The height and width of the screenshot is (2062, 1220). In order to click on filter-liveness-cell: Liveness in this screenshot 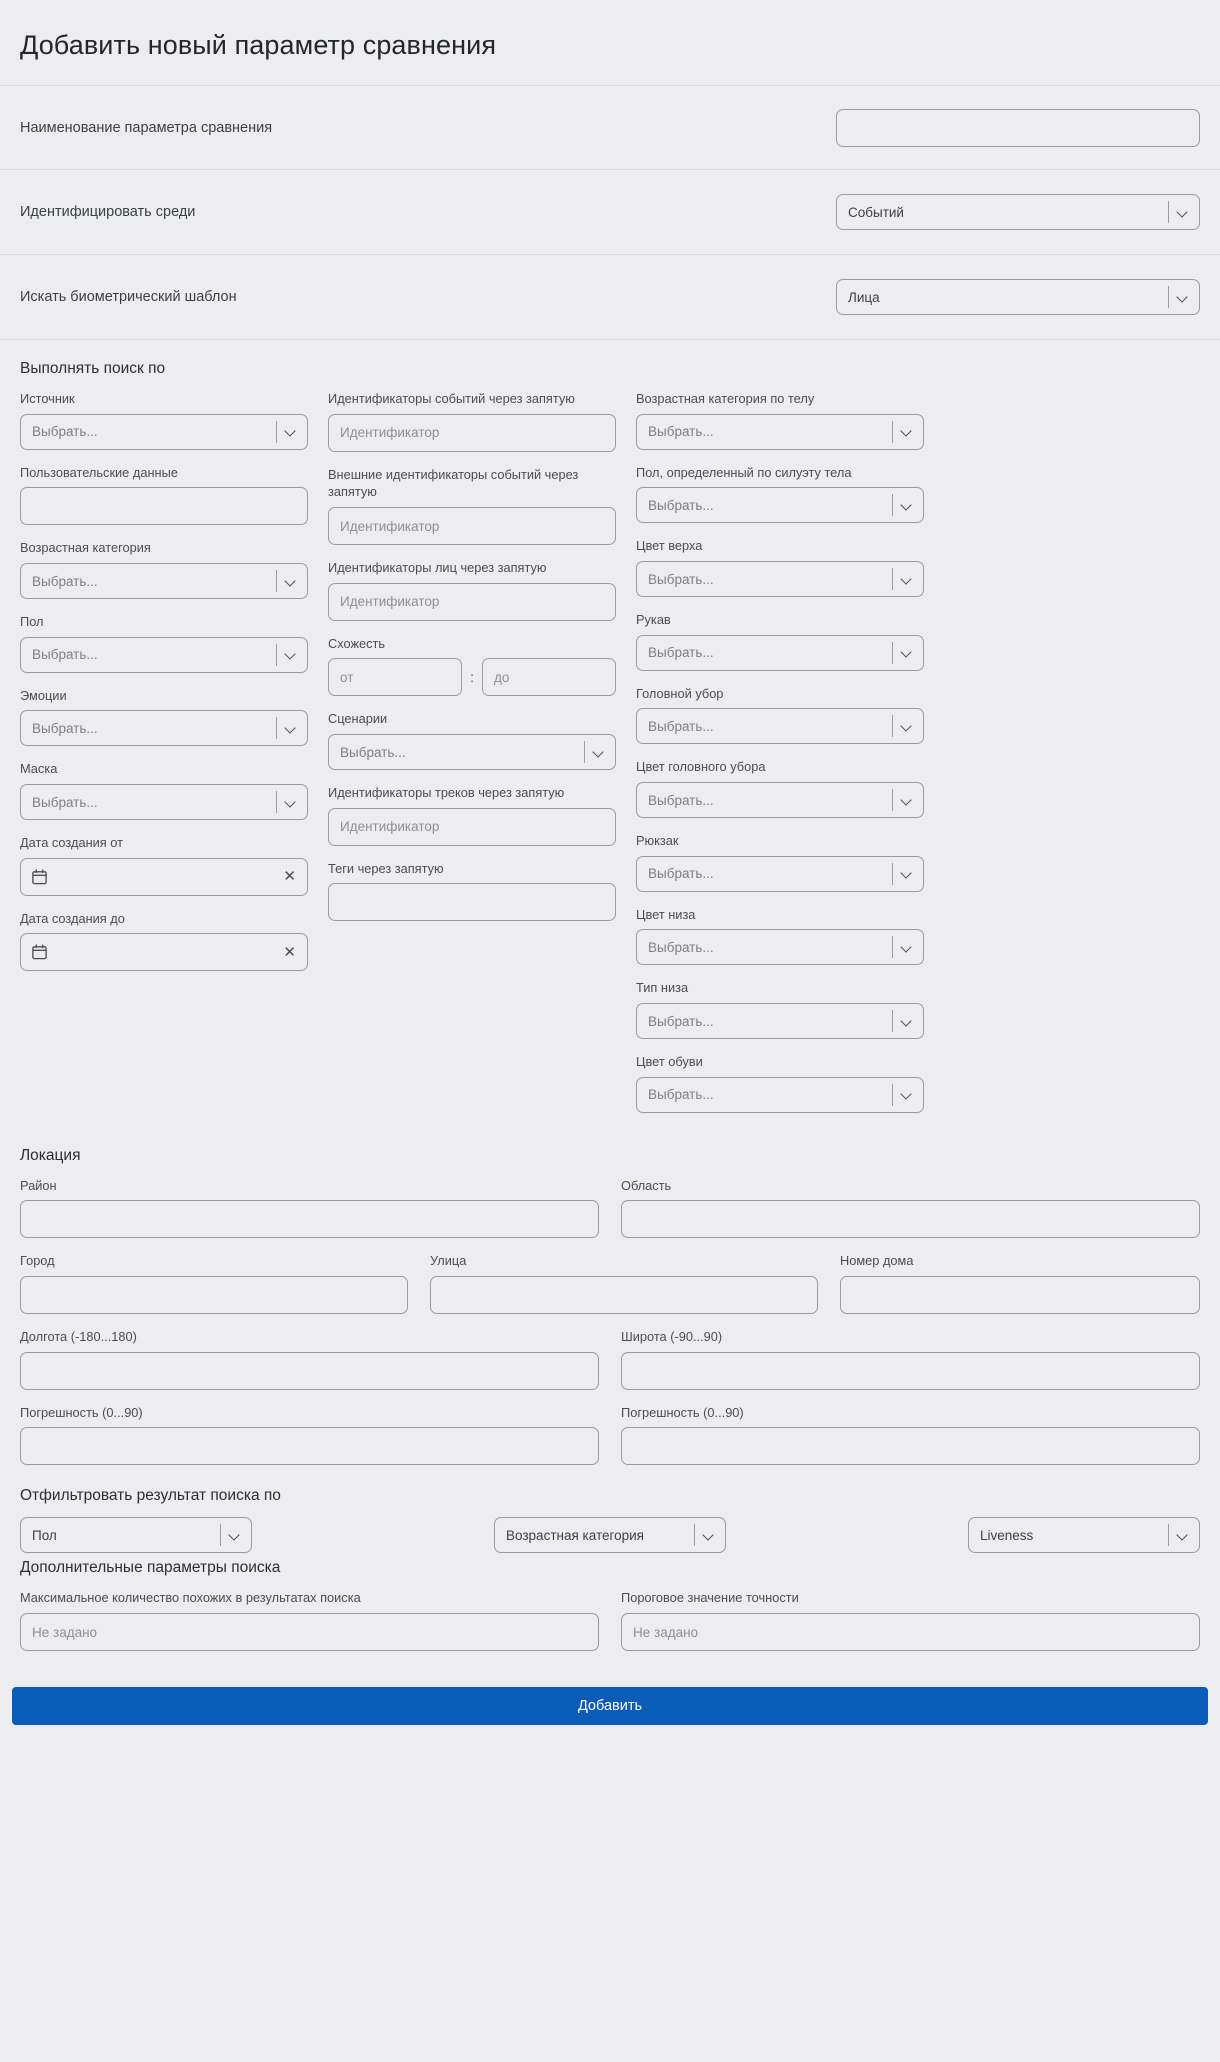, I will do `click(1084, 1535)`.